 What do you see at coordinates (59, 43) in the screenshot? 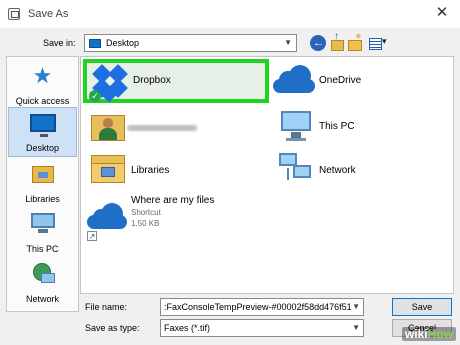
I see `save-in-label: Save in:` at bounding box center [59, 43].